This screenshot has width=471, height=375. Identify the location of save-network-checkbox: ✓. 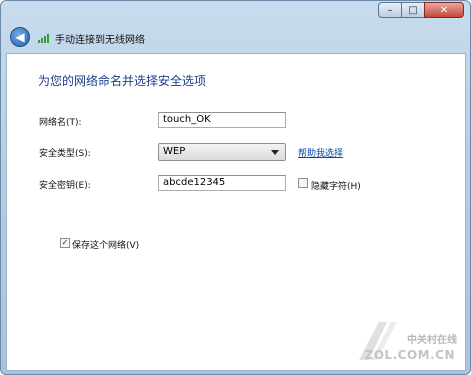
(65, 243).